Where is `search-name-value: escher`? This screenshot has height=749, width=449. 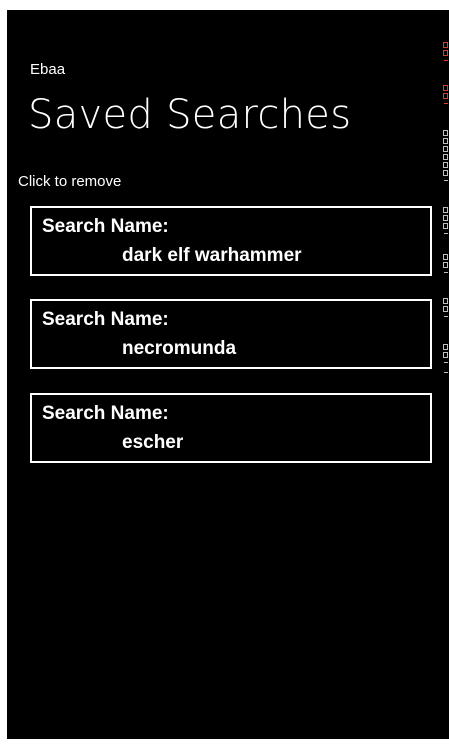 search-name-value: escher is located at coordinates (153, 442).